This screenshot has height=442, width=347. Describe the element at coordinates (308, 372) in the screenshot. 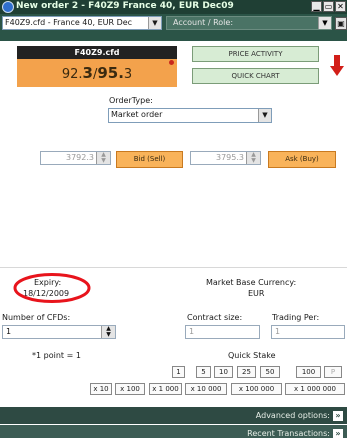

I see `stake-button-100: 100` at that location.